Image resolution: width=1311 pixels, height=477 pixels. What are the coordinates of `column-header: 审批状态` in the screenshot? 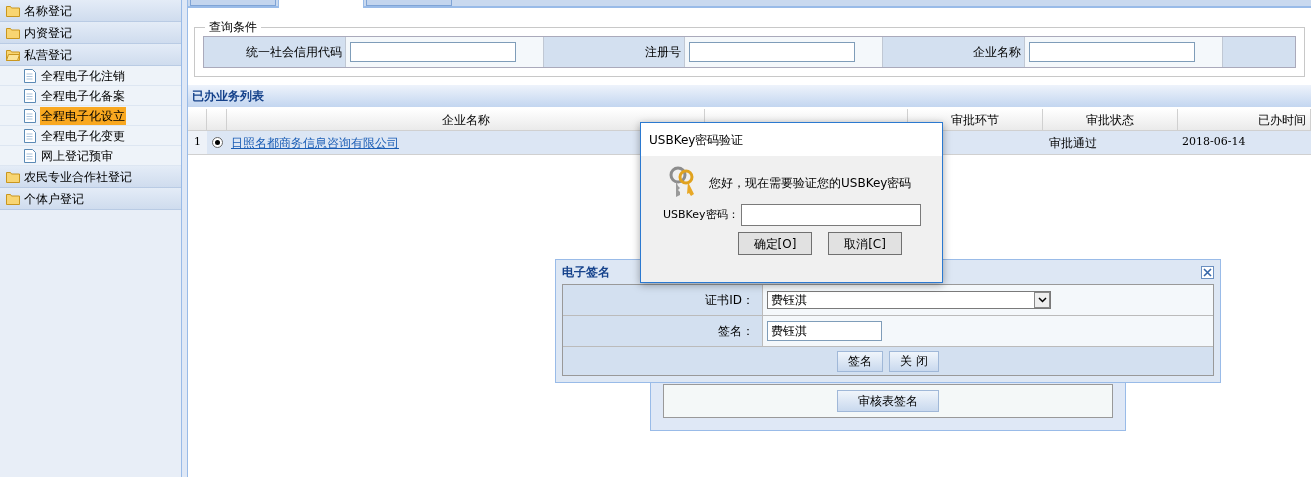 It's located at (1110, 119).